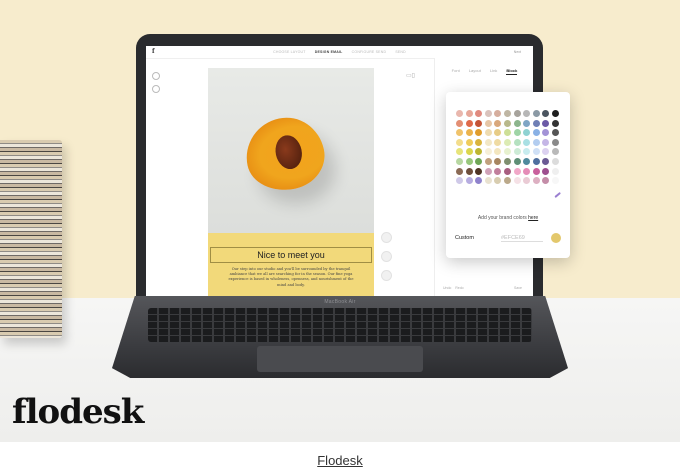  I want to click on image-caption-link: Flodesk, so click(340, 460).